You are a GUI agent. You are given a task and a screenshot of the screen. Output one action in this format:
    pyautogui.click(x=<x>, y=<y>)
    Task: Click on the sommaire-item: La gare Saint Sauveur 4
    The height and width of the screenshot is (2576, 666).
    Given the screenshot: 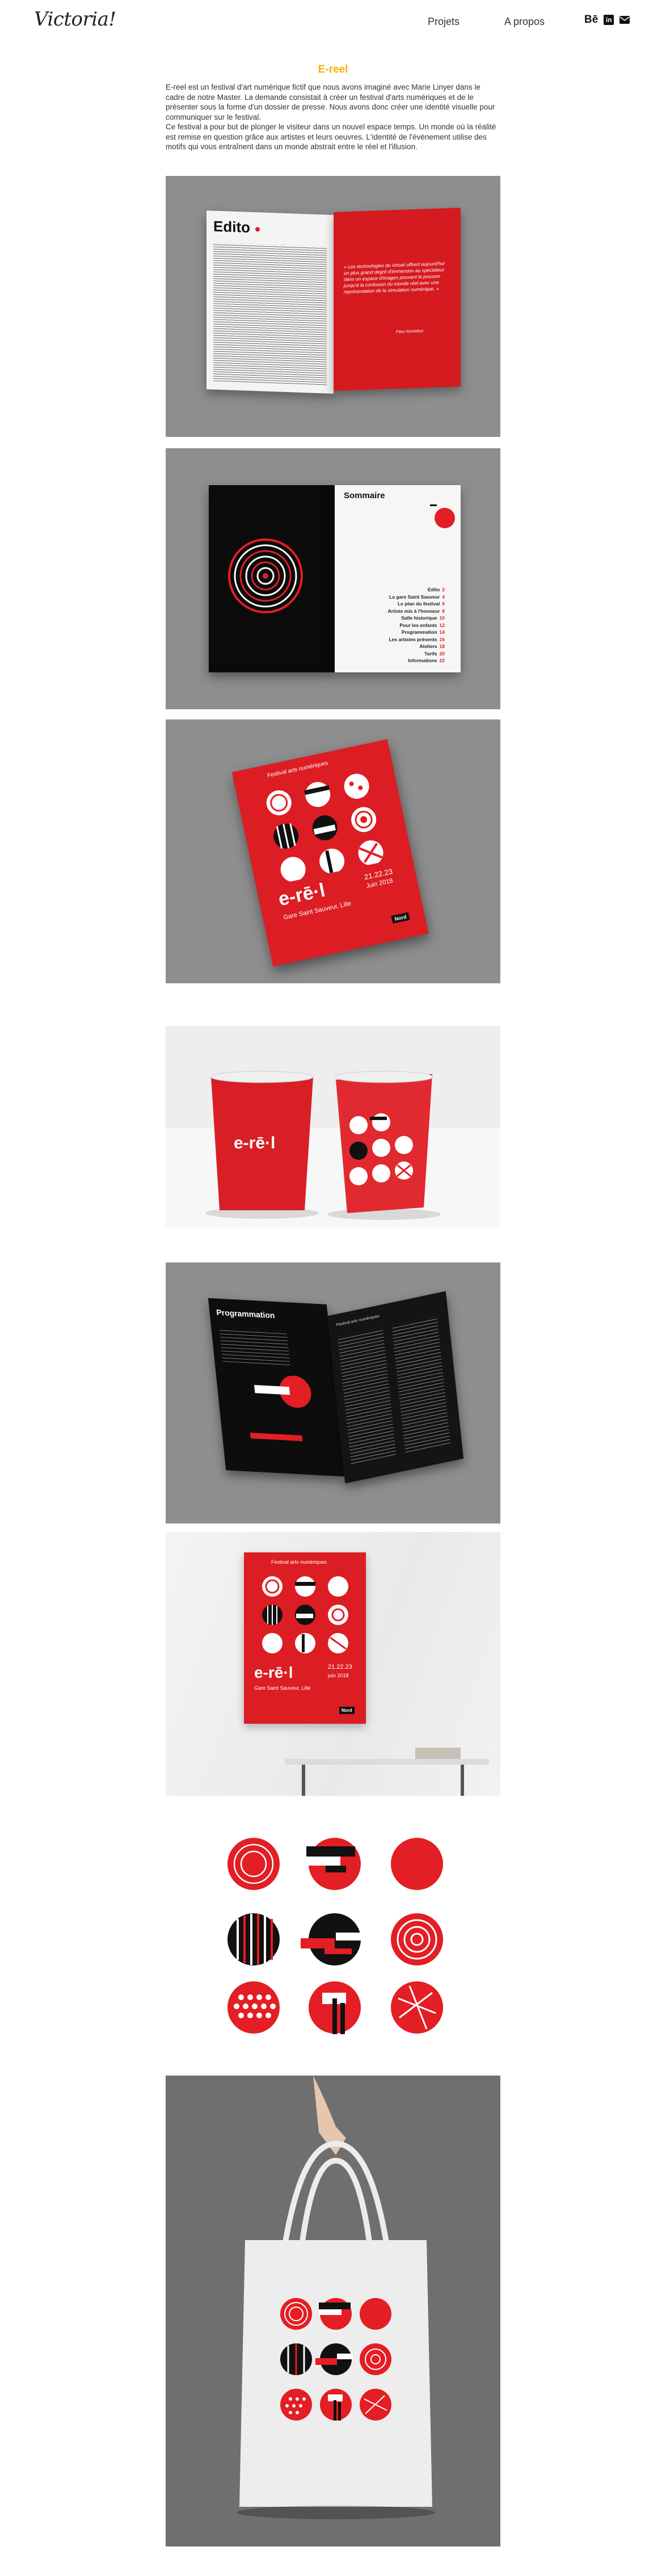 What is the action you would take?
    pyautogui.click(x=416, y=597)
    